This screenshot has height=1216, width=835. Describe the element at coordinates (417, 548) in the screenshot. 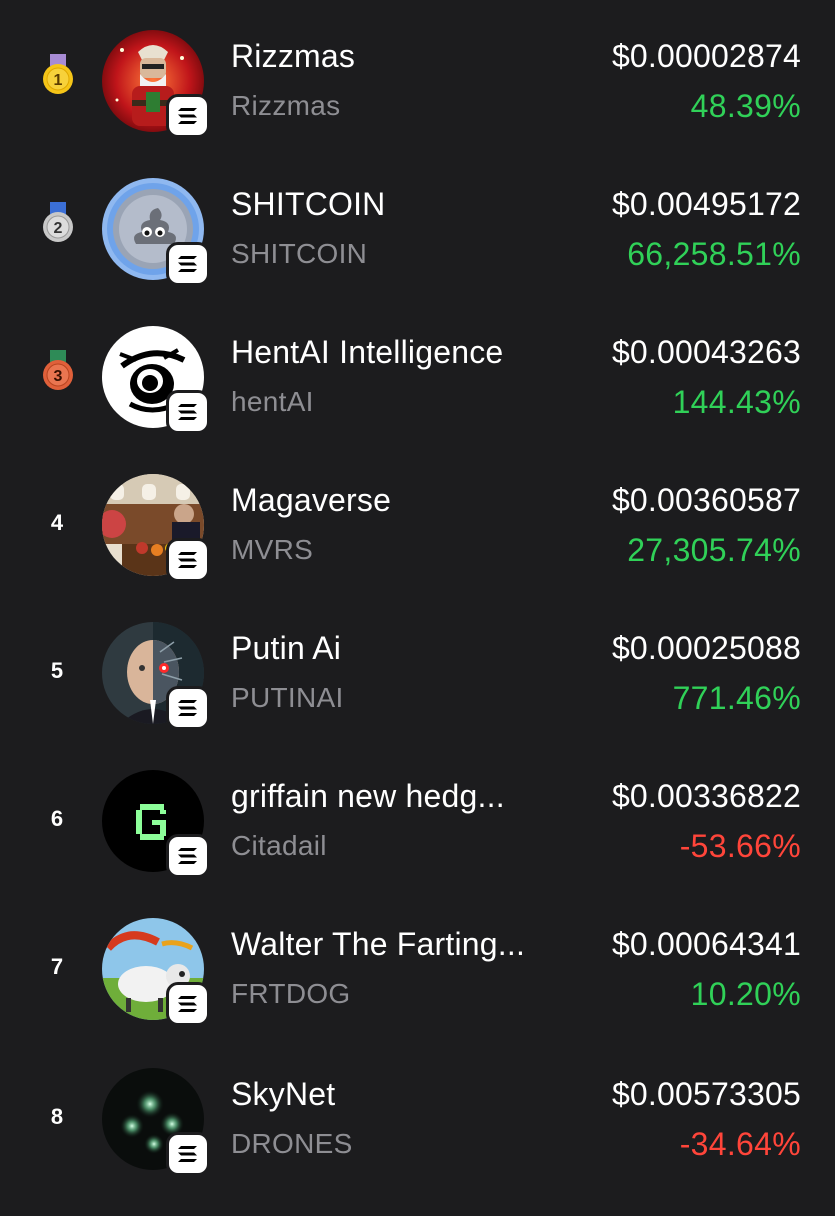

I see `token-row: 4 Magaverse MVRS $0.00360587 27,305.74%` at that location.